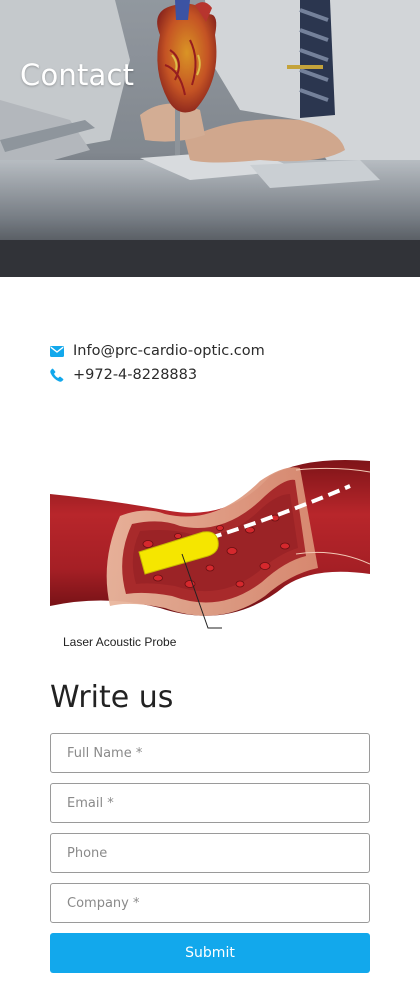 This screenshot has height=1000, width=420. Describe the element at coordinates (77, 75) in the screenshot. I see `page-title: Contact` at that location.